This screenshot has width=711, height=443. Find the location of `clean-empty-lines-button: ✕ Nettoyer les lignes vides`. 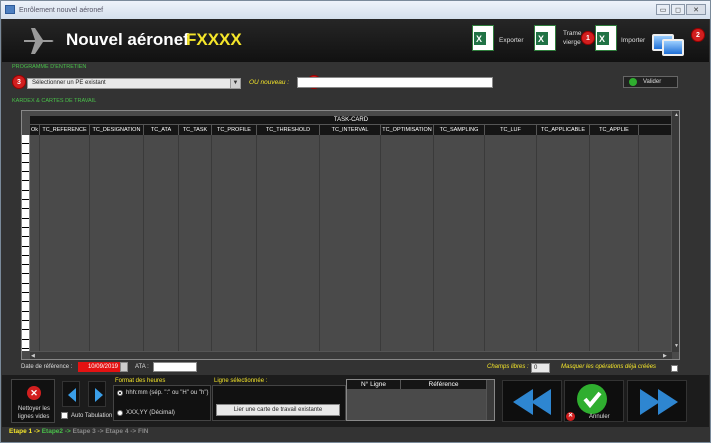

clean-empty-lines-button: ✕ Nettoyer les lignes vides is located at coordinates (33, 401).